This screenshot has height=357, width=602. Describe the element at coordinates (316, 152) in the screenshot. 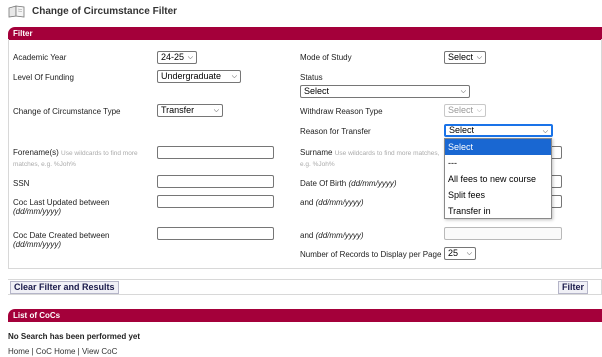

I see `surname-label: Surname` at that location.